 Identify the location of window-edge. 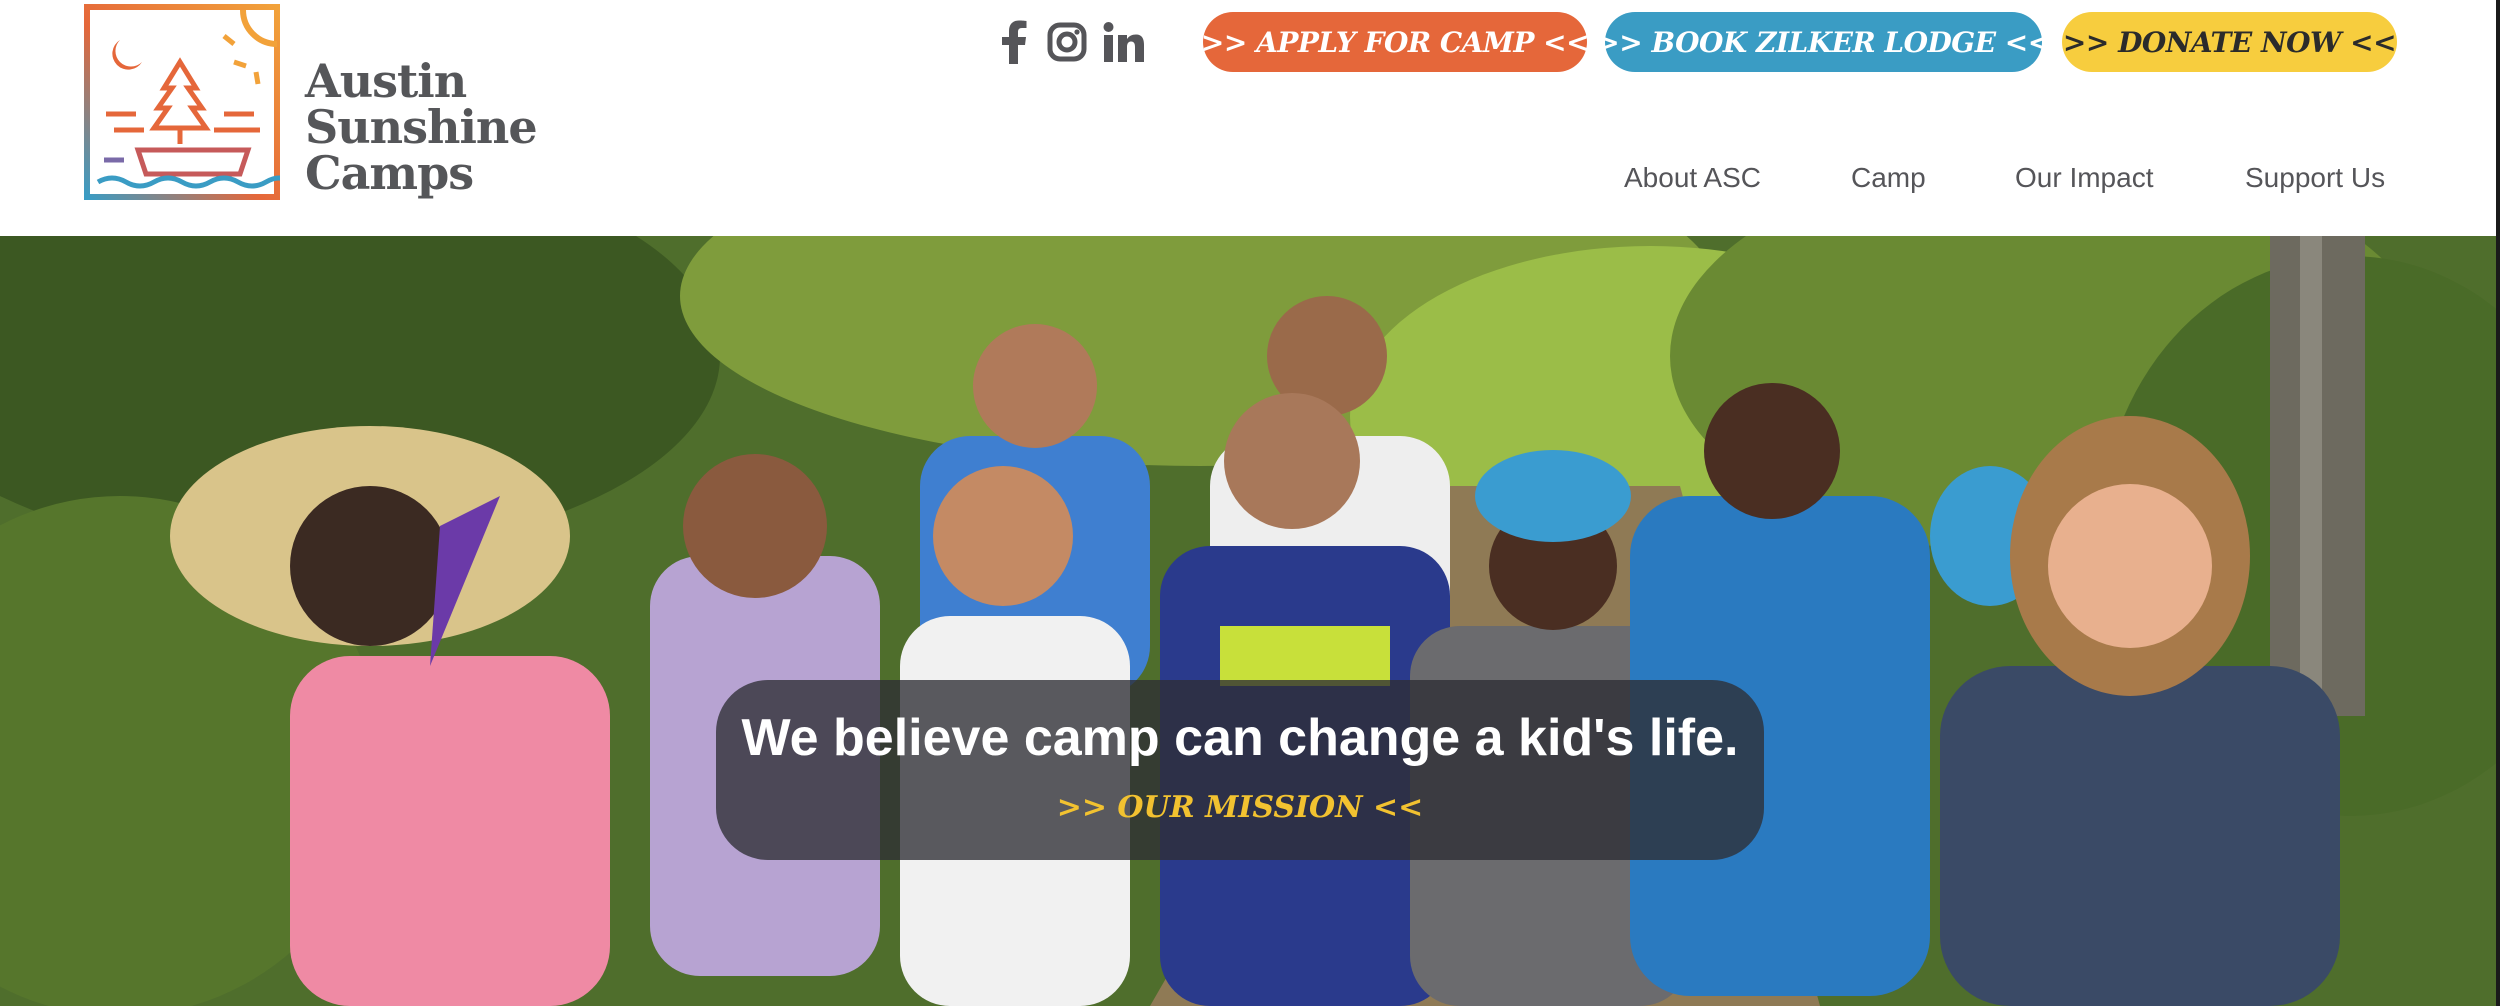
(2498, 503).